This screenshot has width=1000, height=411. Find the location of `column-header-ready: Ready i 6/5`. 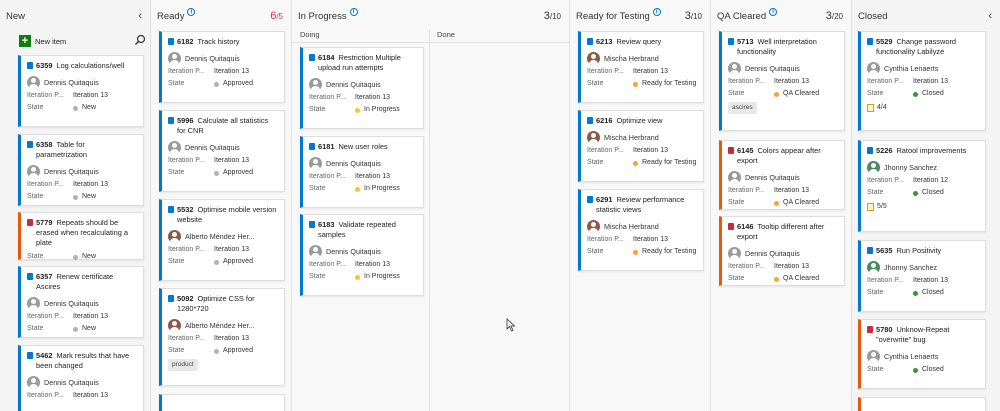

column-header-ready: Ready i 6/5 is located at coordinates (220, 15).